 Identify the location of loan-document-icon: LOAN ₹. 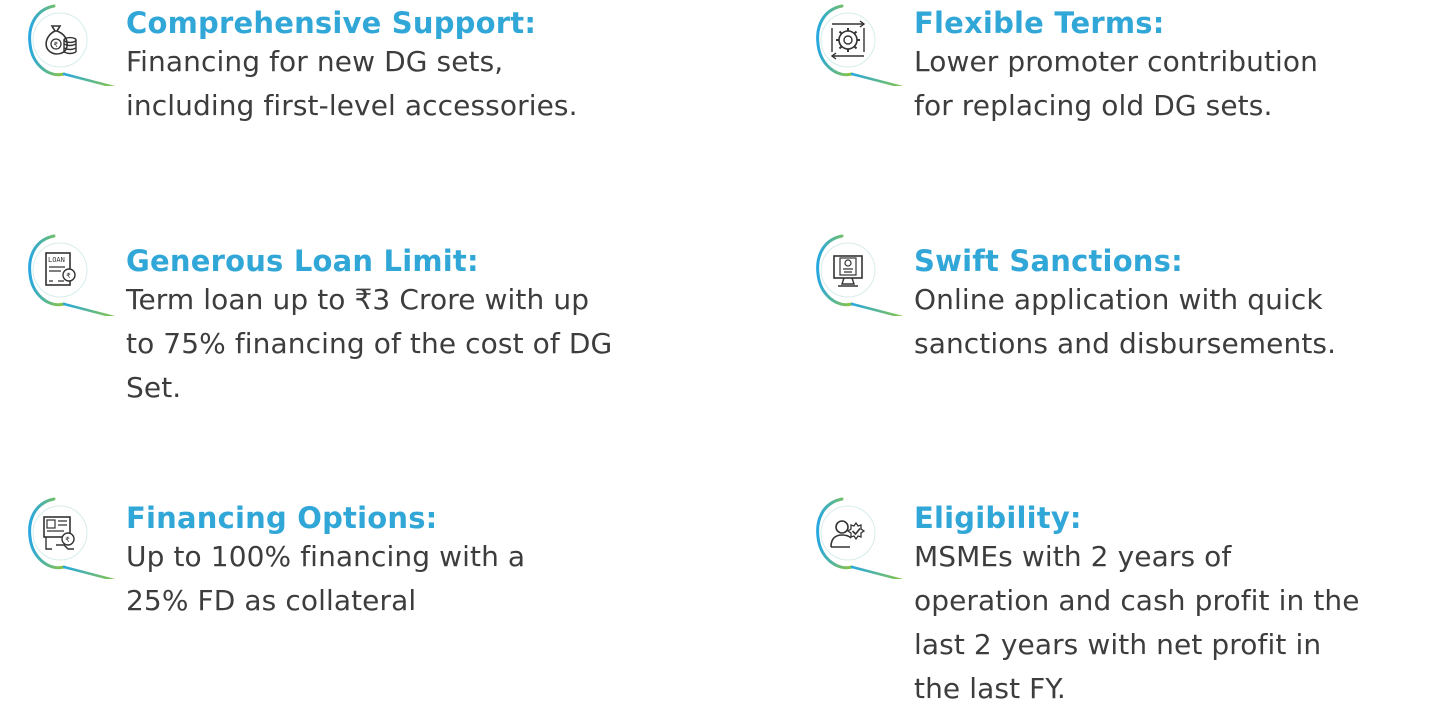
(70, 273).